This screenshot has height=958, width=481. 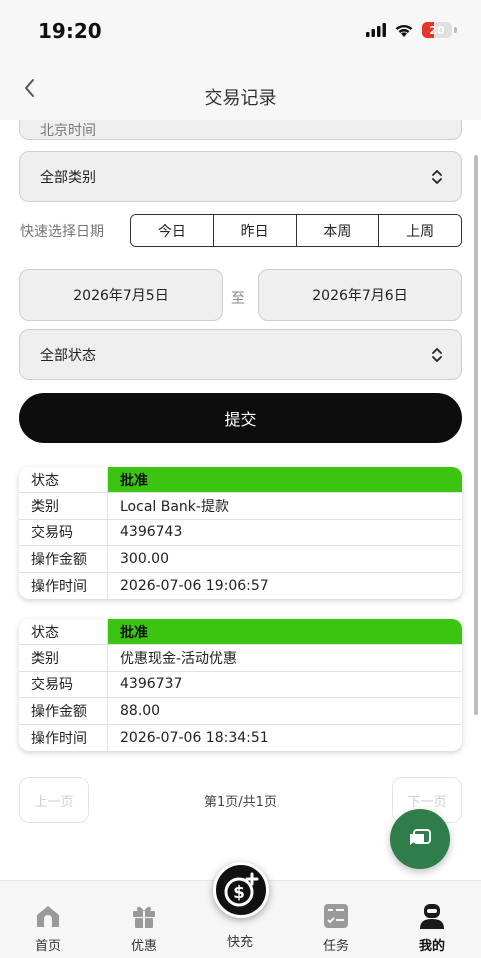 I want to click on chat-icon, so click(x=420, y=837).